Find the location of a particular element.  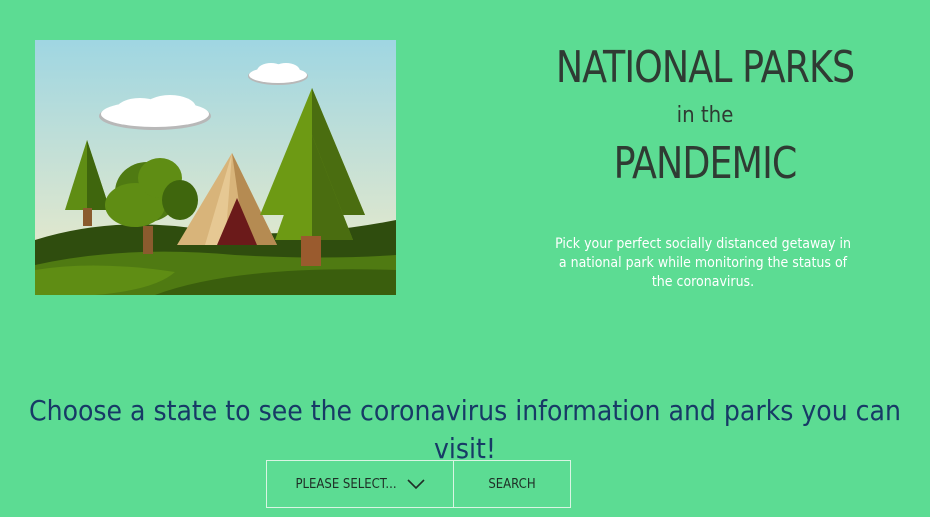

chevron-down-icon is located at coordinates (415, 484).